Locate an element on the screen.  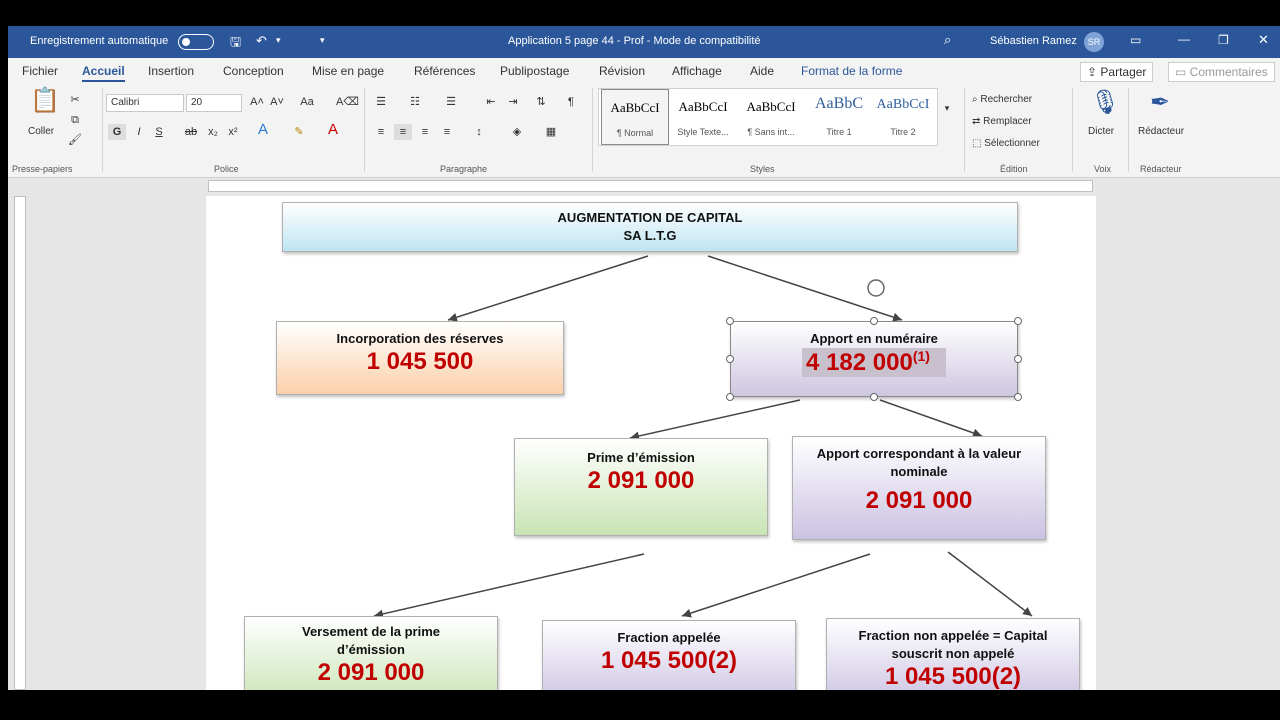
grow-font-icon: A˄ is located at coordinates (257, 102).